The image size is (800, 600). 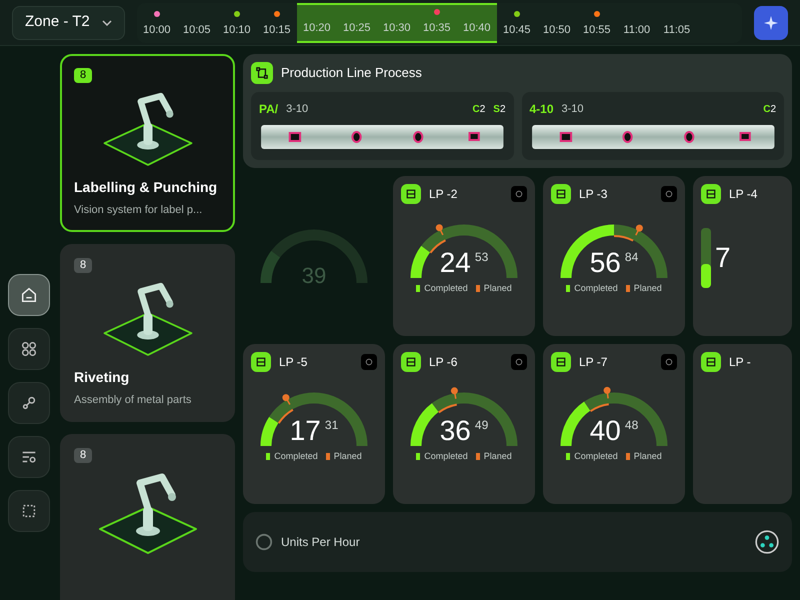 I want to click on line-tag: S2, so click(x=499, y=109).